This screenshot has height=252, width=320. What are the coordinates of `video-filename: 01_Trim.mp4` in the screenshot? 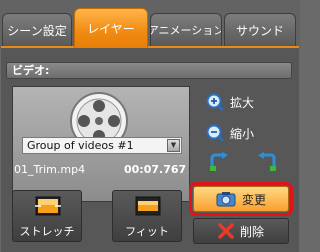 It's located at (50, 169).